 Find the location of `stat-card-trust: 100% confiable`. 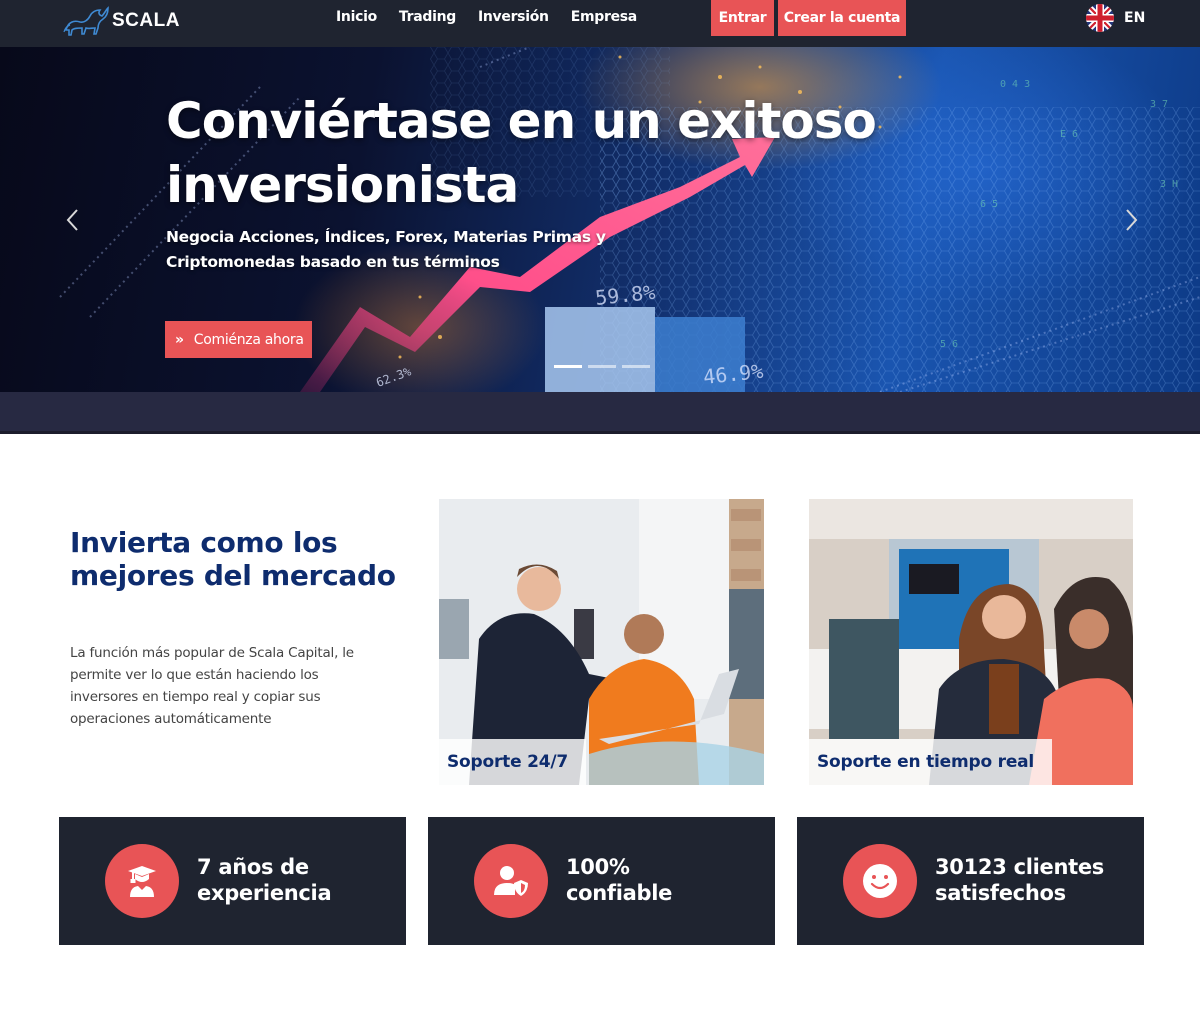

stat-card-trust: 100% confiable is located at coordinates (601, 881).